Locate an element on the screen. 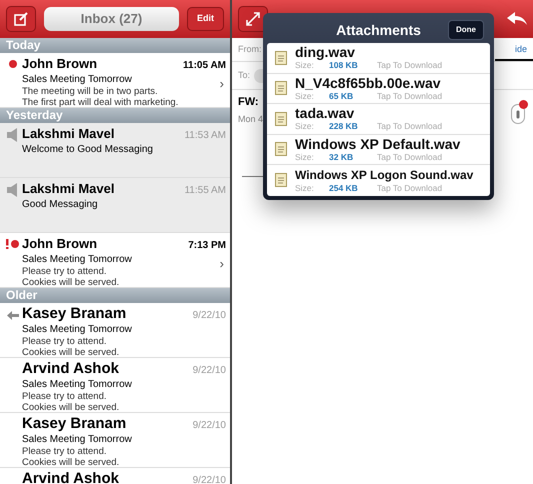 This screenshot has width=533, height=484. message-time: 7:13 PM is located at coordinates (207, 246).